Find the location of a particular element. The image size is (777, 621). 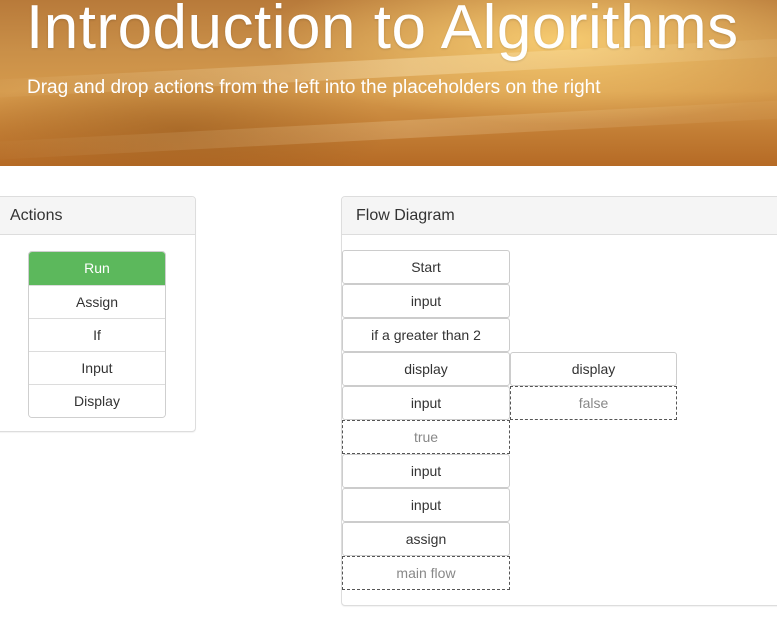

flow-diagram-heading: Flow Diagram is located at coordinates (559, 216).